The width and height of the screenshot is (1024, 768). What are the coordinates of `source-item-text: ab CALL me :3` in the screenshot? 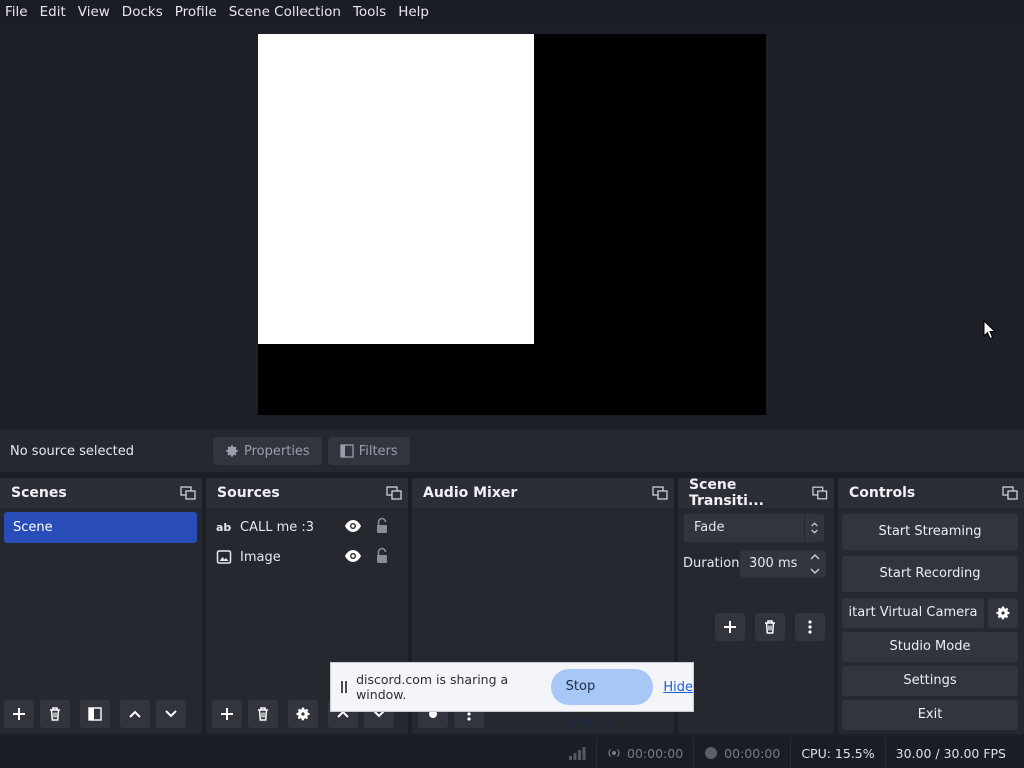 It's located at (306, 527).